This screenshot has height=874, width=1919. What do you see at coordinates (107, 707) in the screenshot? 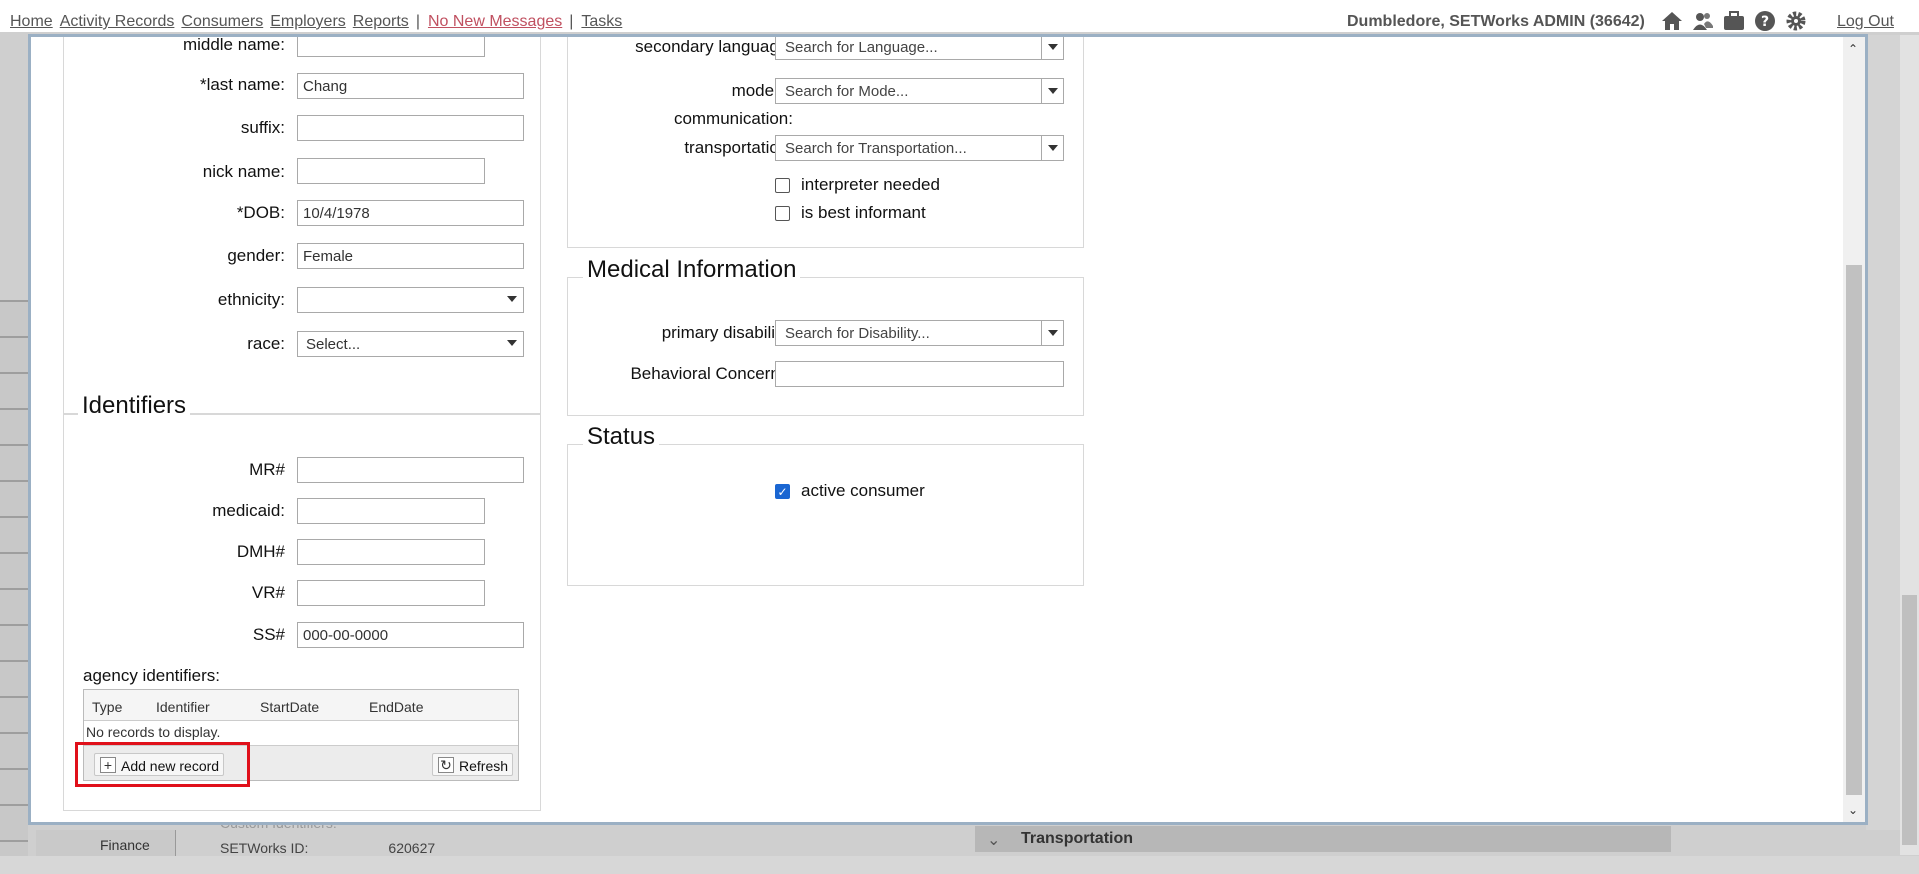
I see `column-type: Type` at bounding box center [107, 707].